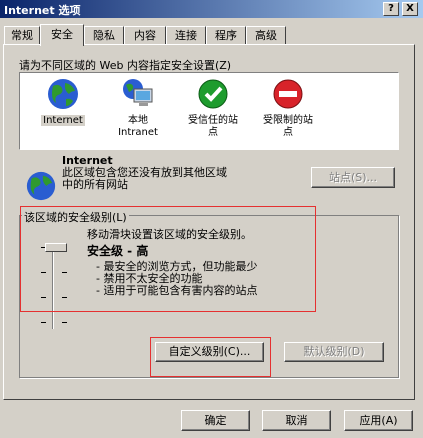  I want to click on zone-label-intranet: 本地 Intranet, so click(138, 126).